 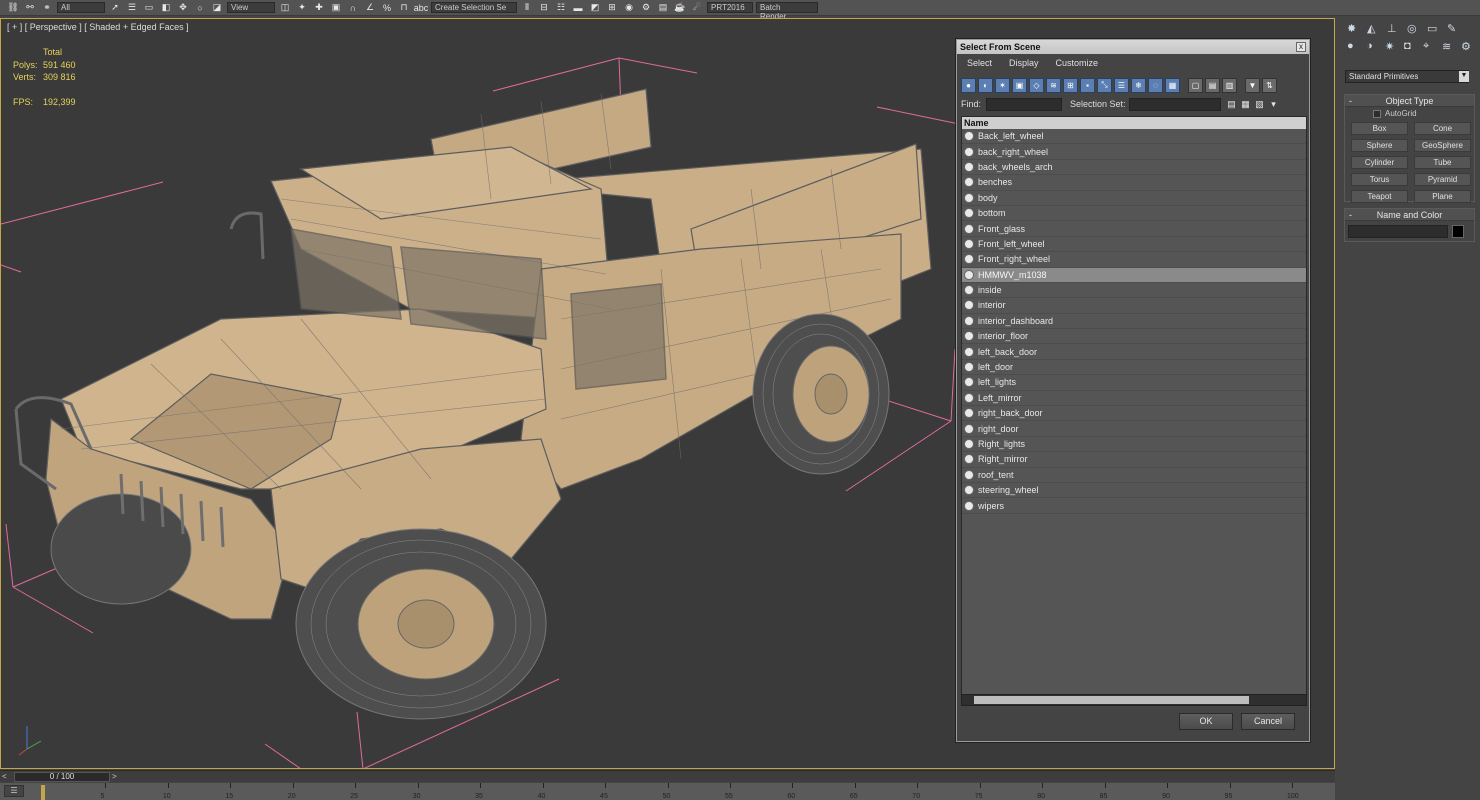 What do you see at coordinates (115, 8) in the screenshot?
I see `select-object-icon: ➚` at bounding box center [115, 8].